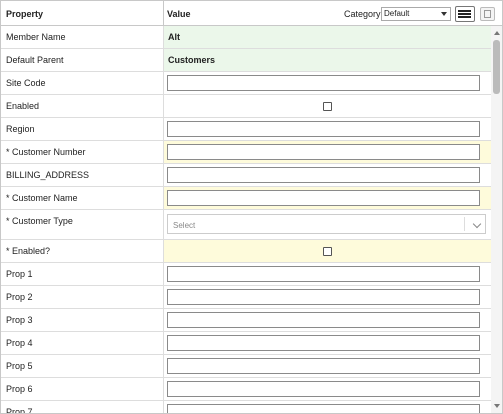 This screenshot has width=503, height=414. What do you see at coordinates (163, 13) in the screenshot?
I see `column-divider` at bounding box center [163, 13].